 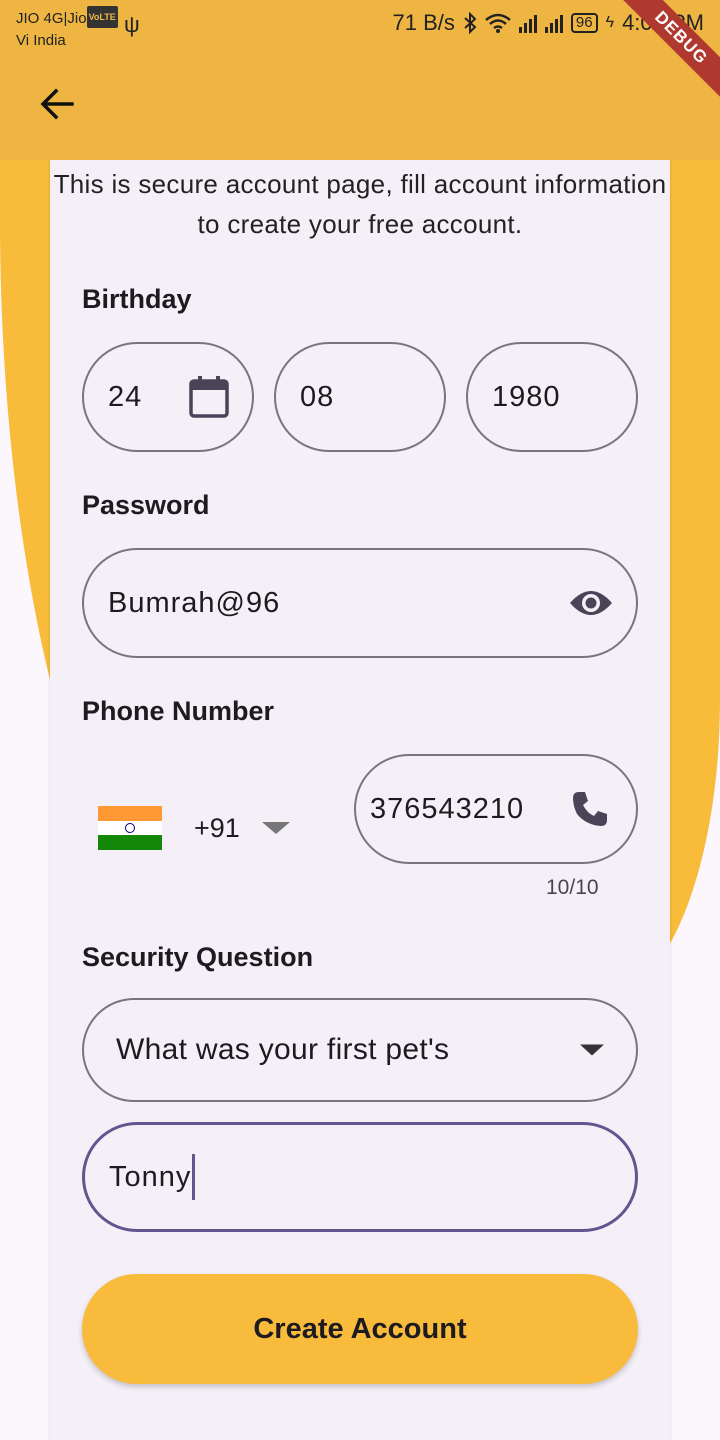 What do you see at coordinates (526, 396) in the screenshot?
I see `birthday-year-value: 1980` at bounding box center [526, 396].